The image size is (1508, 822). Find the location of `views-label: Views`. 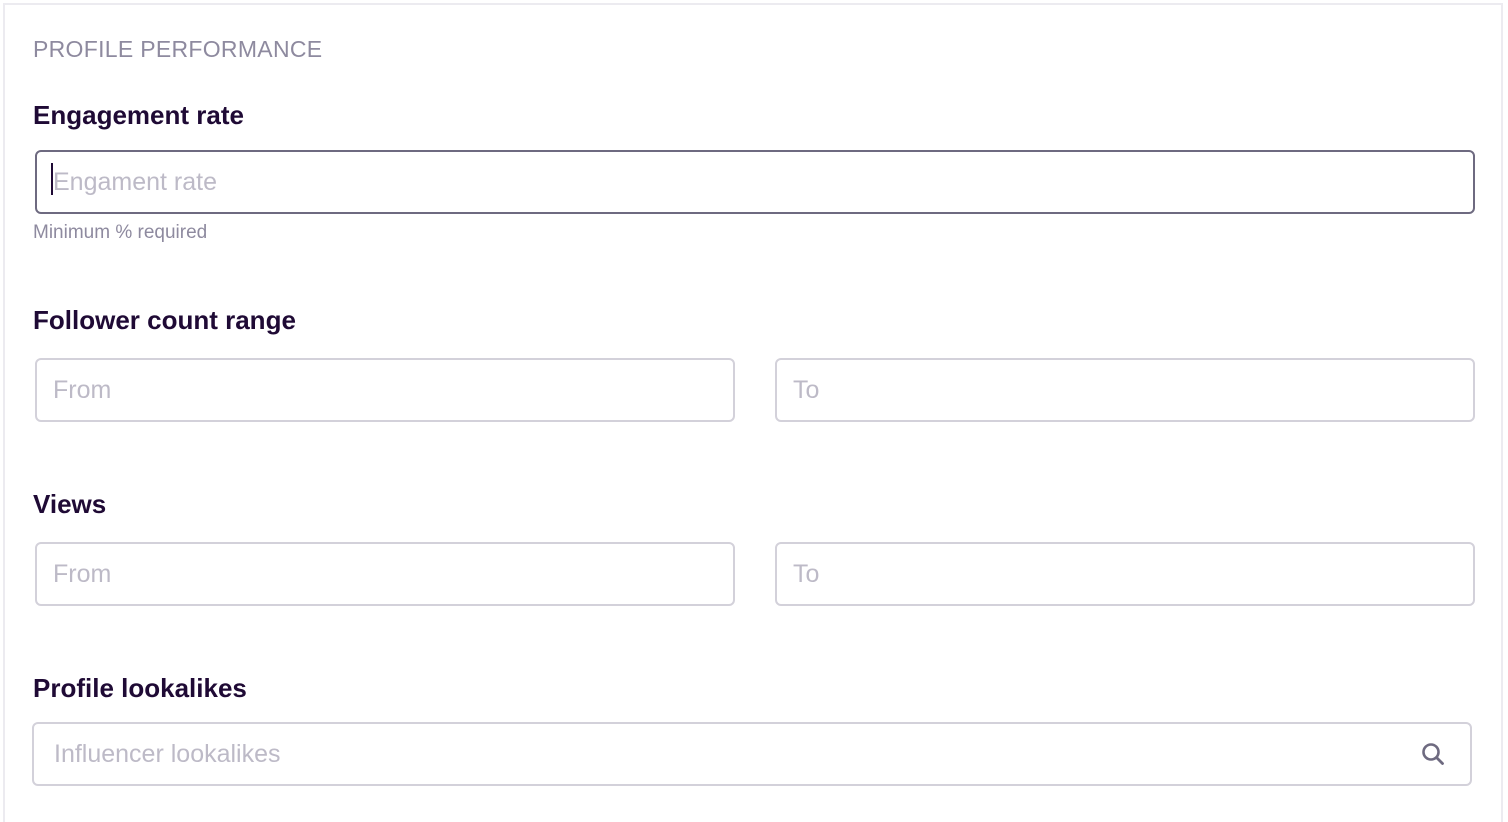

views-label: Views is located at coordinates (70, 504).